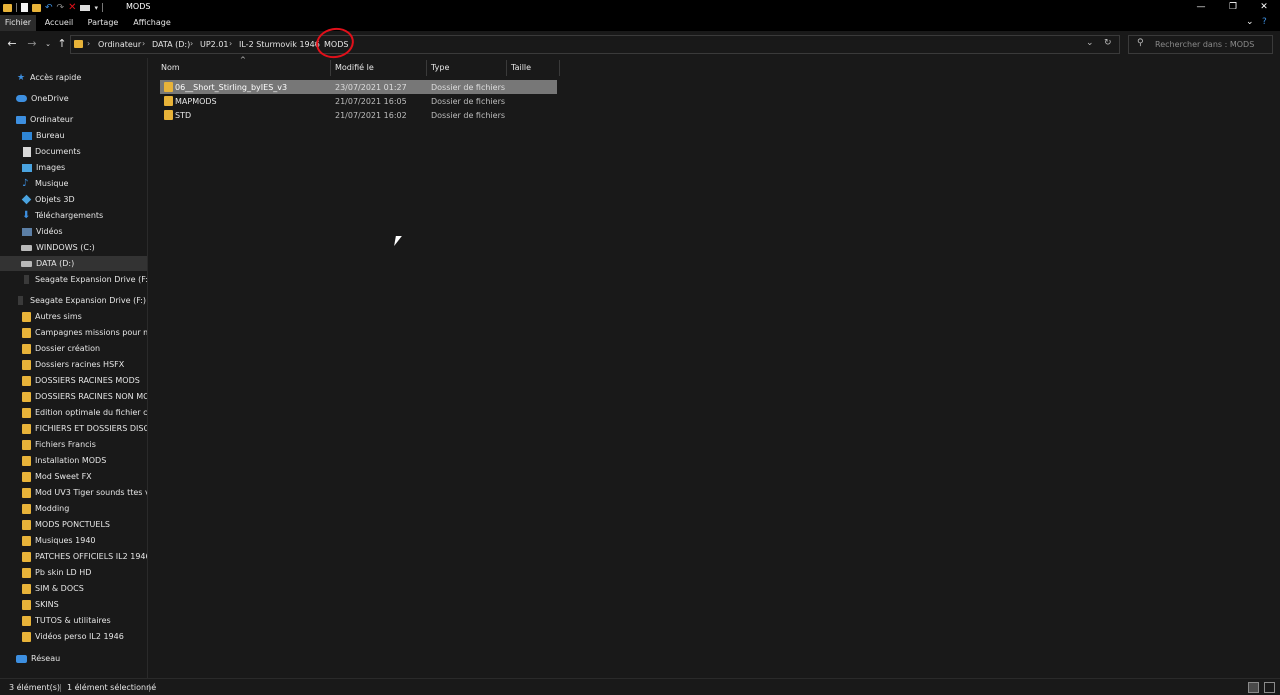  Describe the element at coordinates (371, 101) in the screenshot. I see `file-modified: 21/07/2021 16:05` at that location.